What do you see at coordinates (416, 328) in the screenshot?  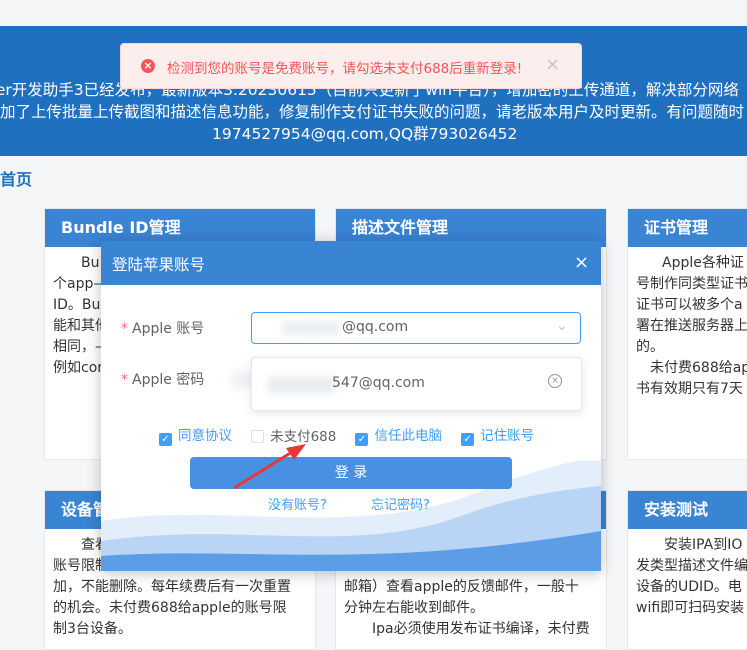 I see `apple-account-select: @qq.com ⌄` at bounding box center [416, 328].